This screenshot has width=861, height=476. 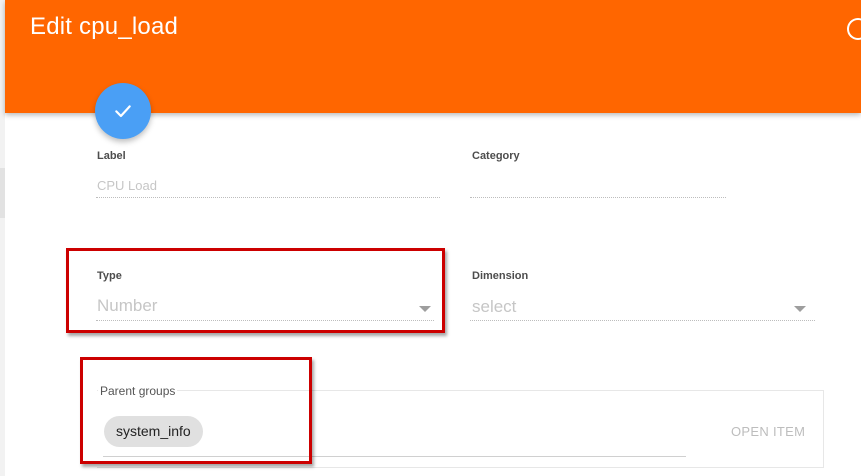 I want to click on chevron-down-icon, so click(x=800, y=309).